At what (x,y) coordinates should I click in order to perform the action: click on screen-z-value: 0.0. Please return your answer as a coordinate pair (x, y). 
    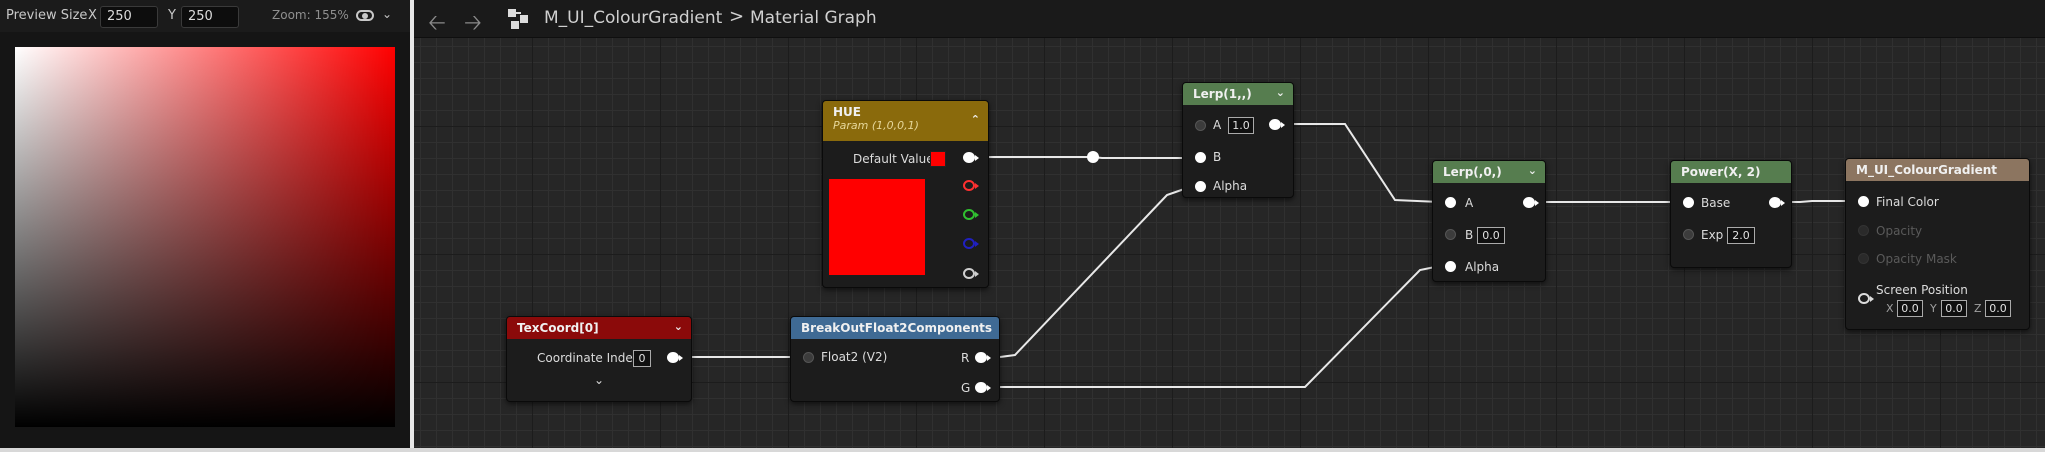
    Looking at the image, I should click on (1998, 308).